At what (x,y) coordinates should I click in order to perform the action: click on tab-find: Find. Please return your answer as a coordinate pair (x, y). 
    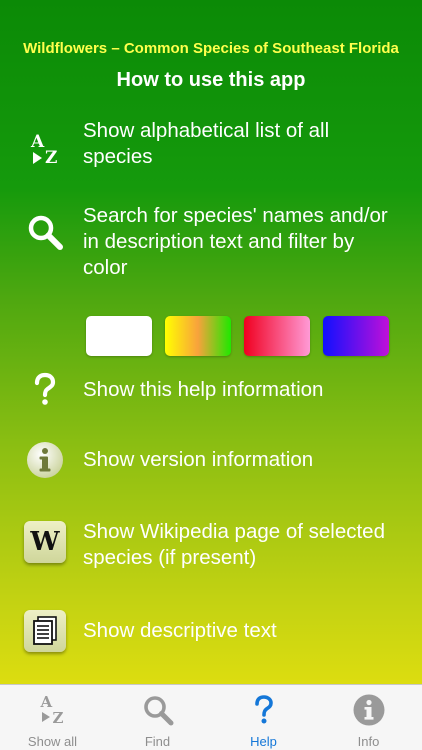
    Looking at the image, I should click on (157, 717).